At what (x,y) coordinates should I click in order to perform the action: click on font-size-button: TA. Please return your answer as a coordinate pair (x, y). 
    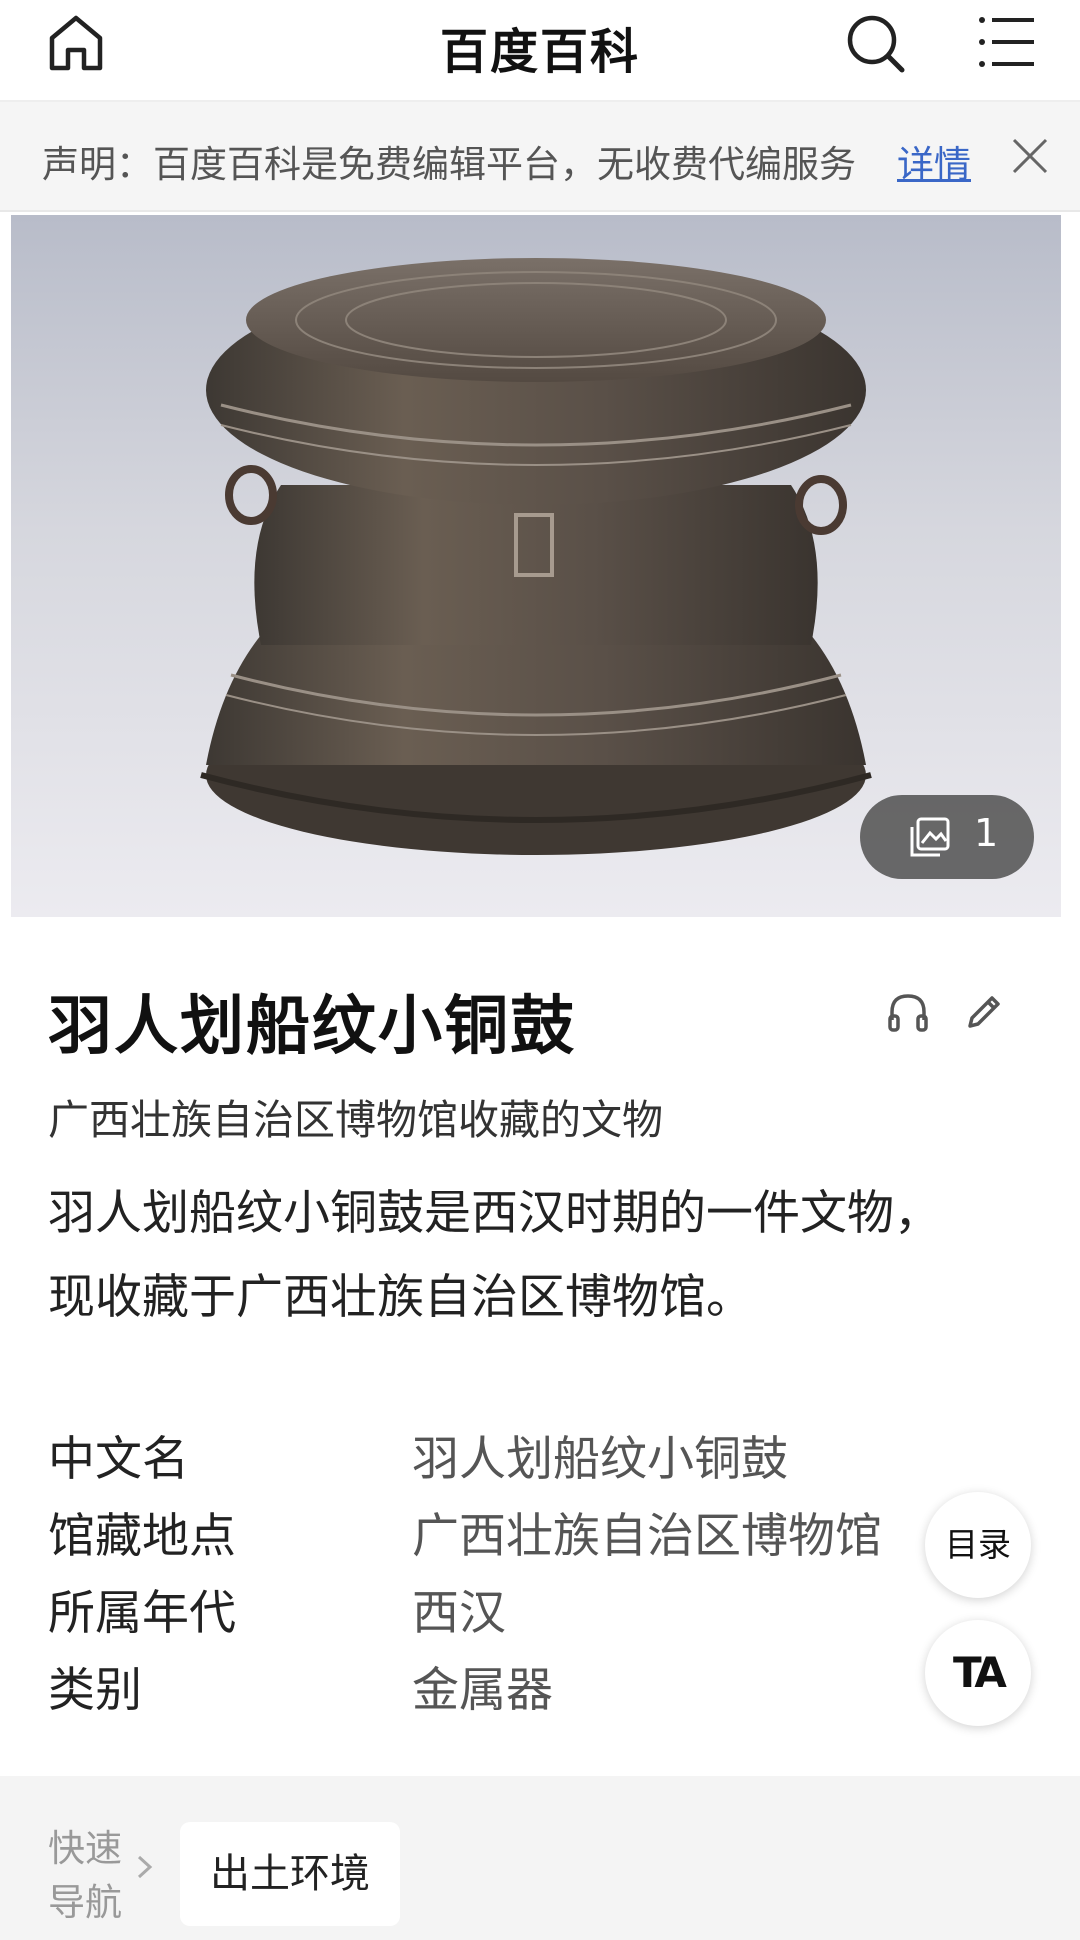
    Looking at the image, I should click on (978, 1673).